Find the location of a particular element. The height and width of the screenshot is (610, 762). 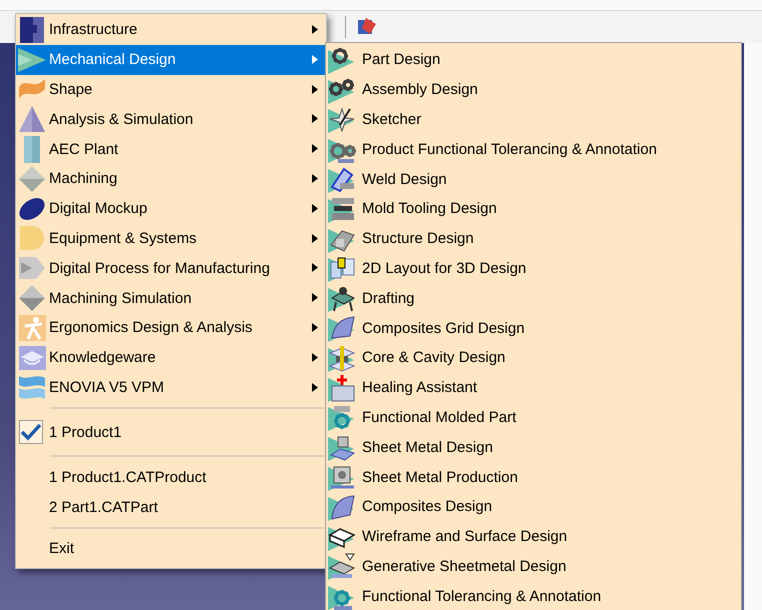

cap-icon is located at coordinates (32, 358).